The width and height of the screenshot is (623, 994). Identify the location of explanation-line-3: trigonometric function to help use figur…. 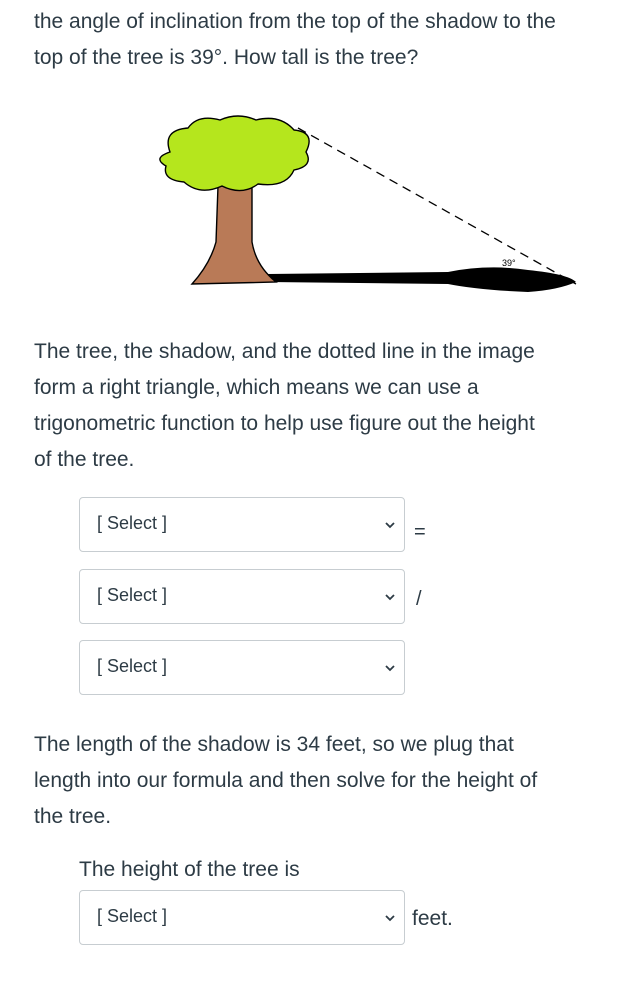
(284, 423).